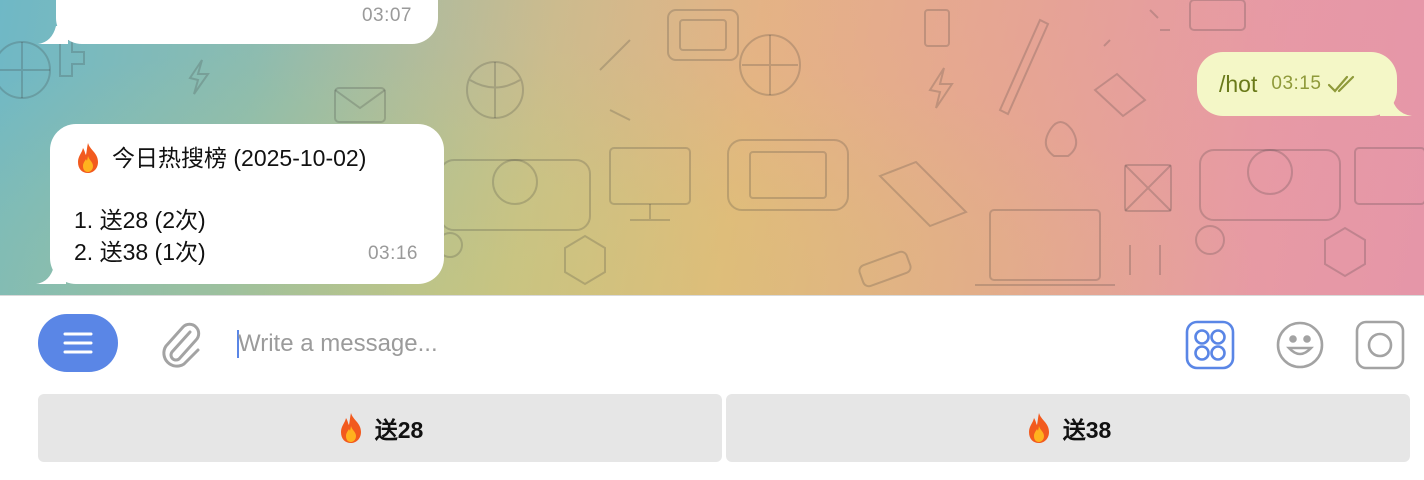 Image resolution: width=1424 pixels, height=480 pixels. I want to click on menu-icon, so click(78, 343).